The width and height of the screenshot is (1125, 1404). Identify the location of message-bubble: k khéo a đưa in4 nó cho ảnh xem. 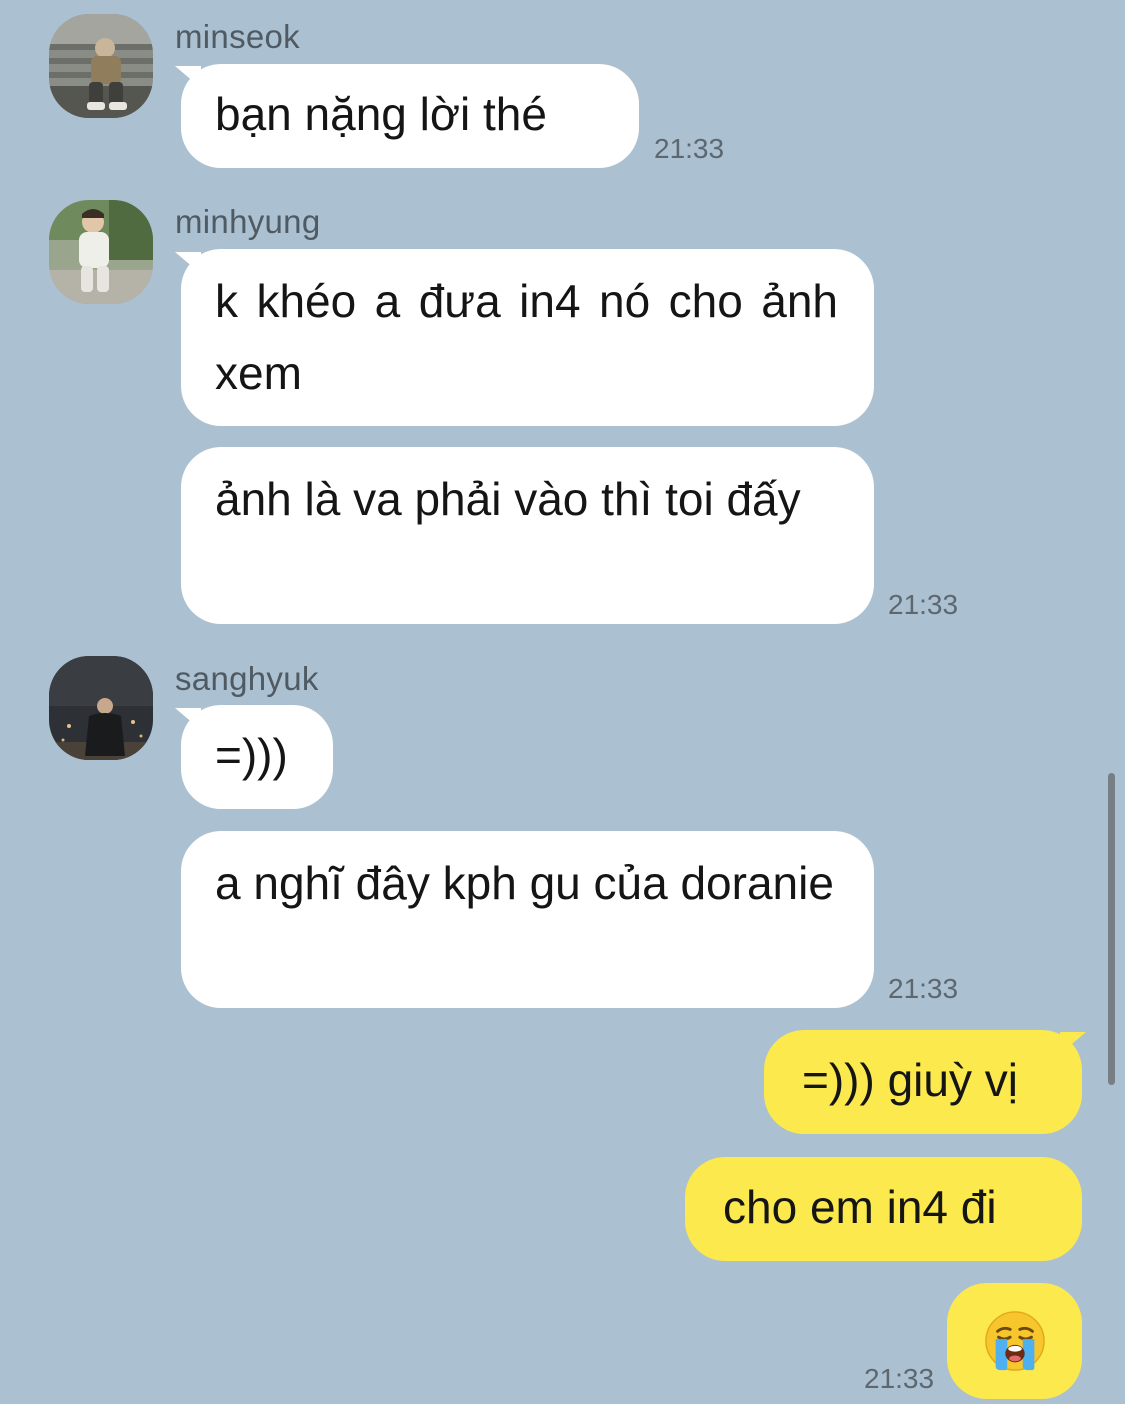
(527, 337).